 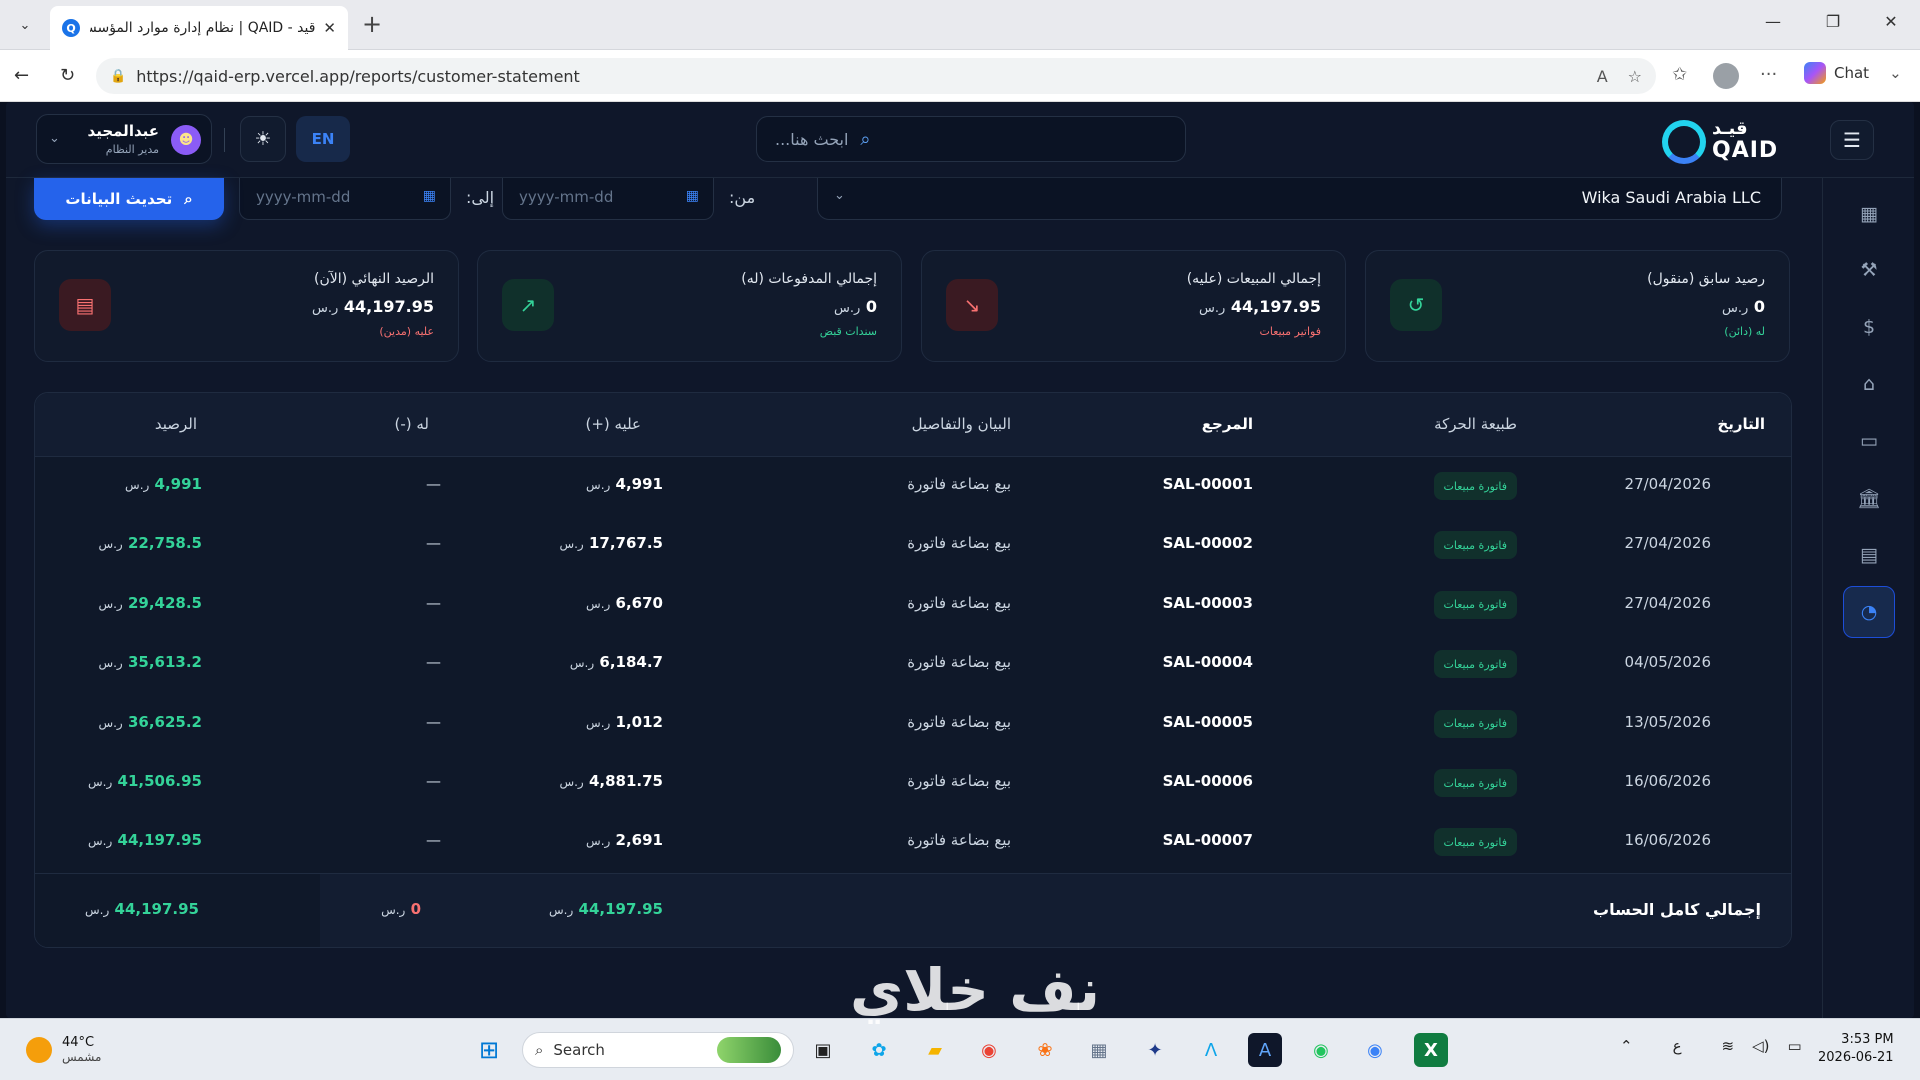 What do you see at coordinates (1869, 498) in the screenshot?
I see `bank-icon: 🏛` at bounding box center [1869, 498].